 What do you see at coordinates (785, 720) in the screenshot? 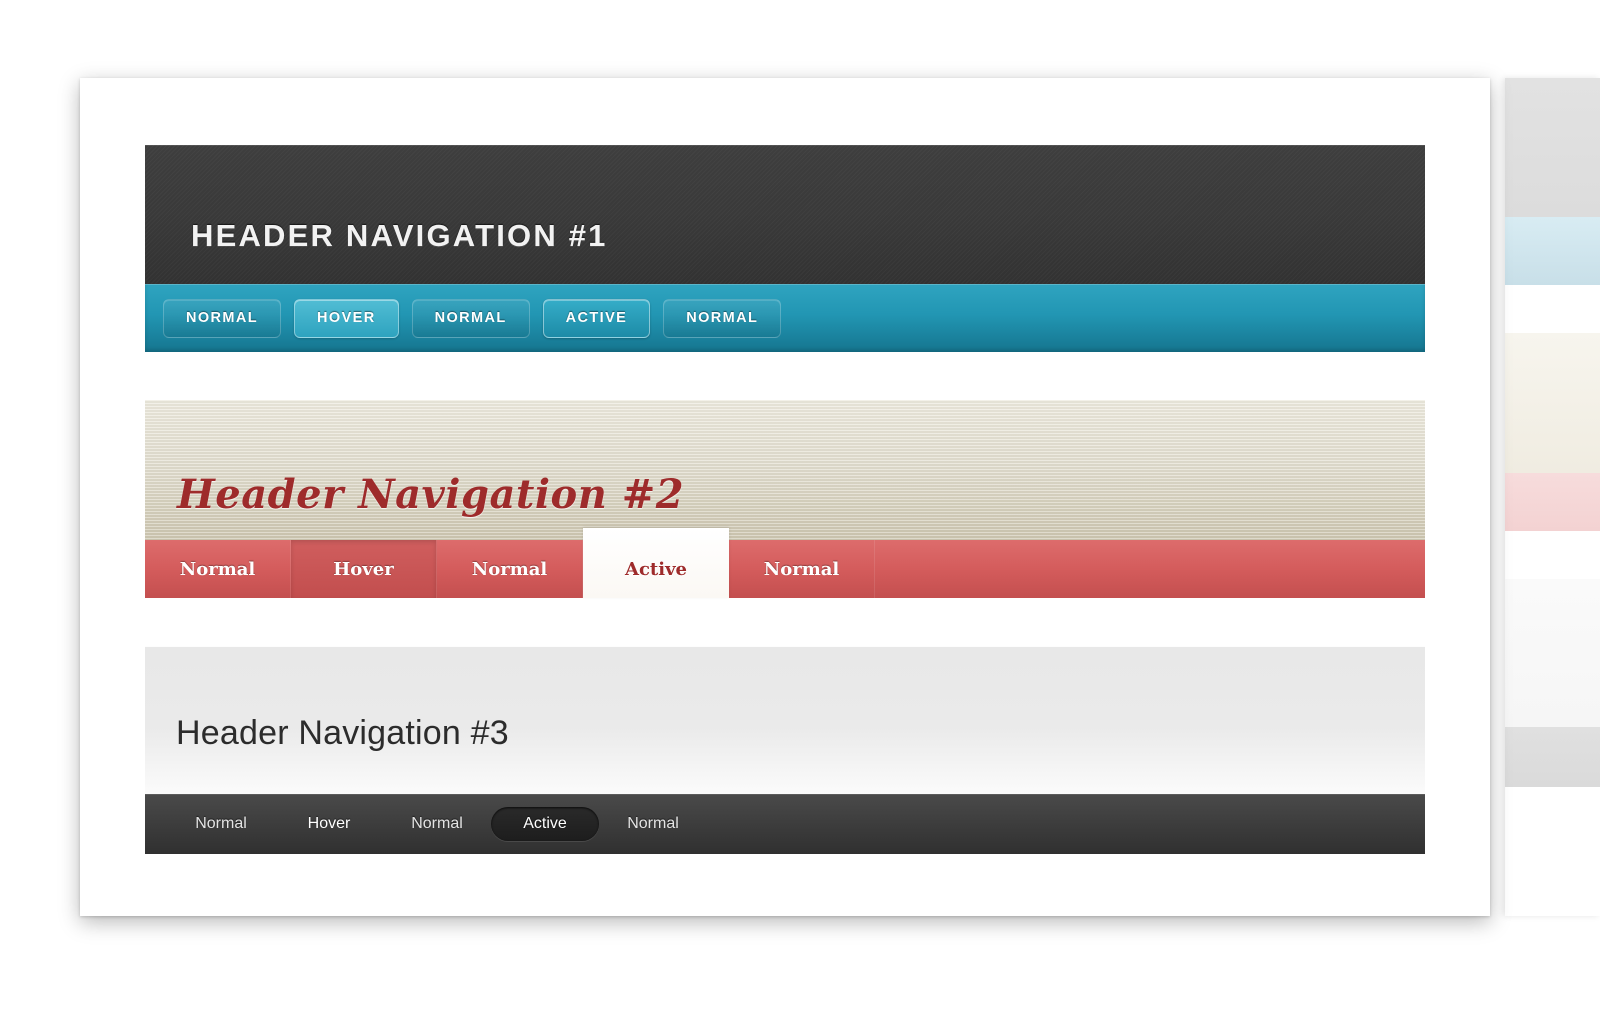
I see `header-3-banner: Header Navigation #3` at bounding box center [785, 720].